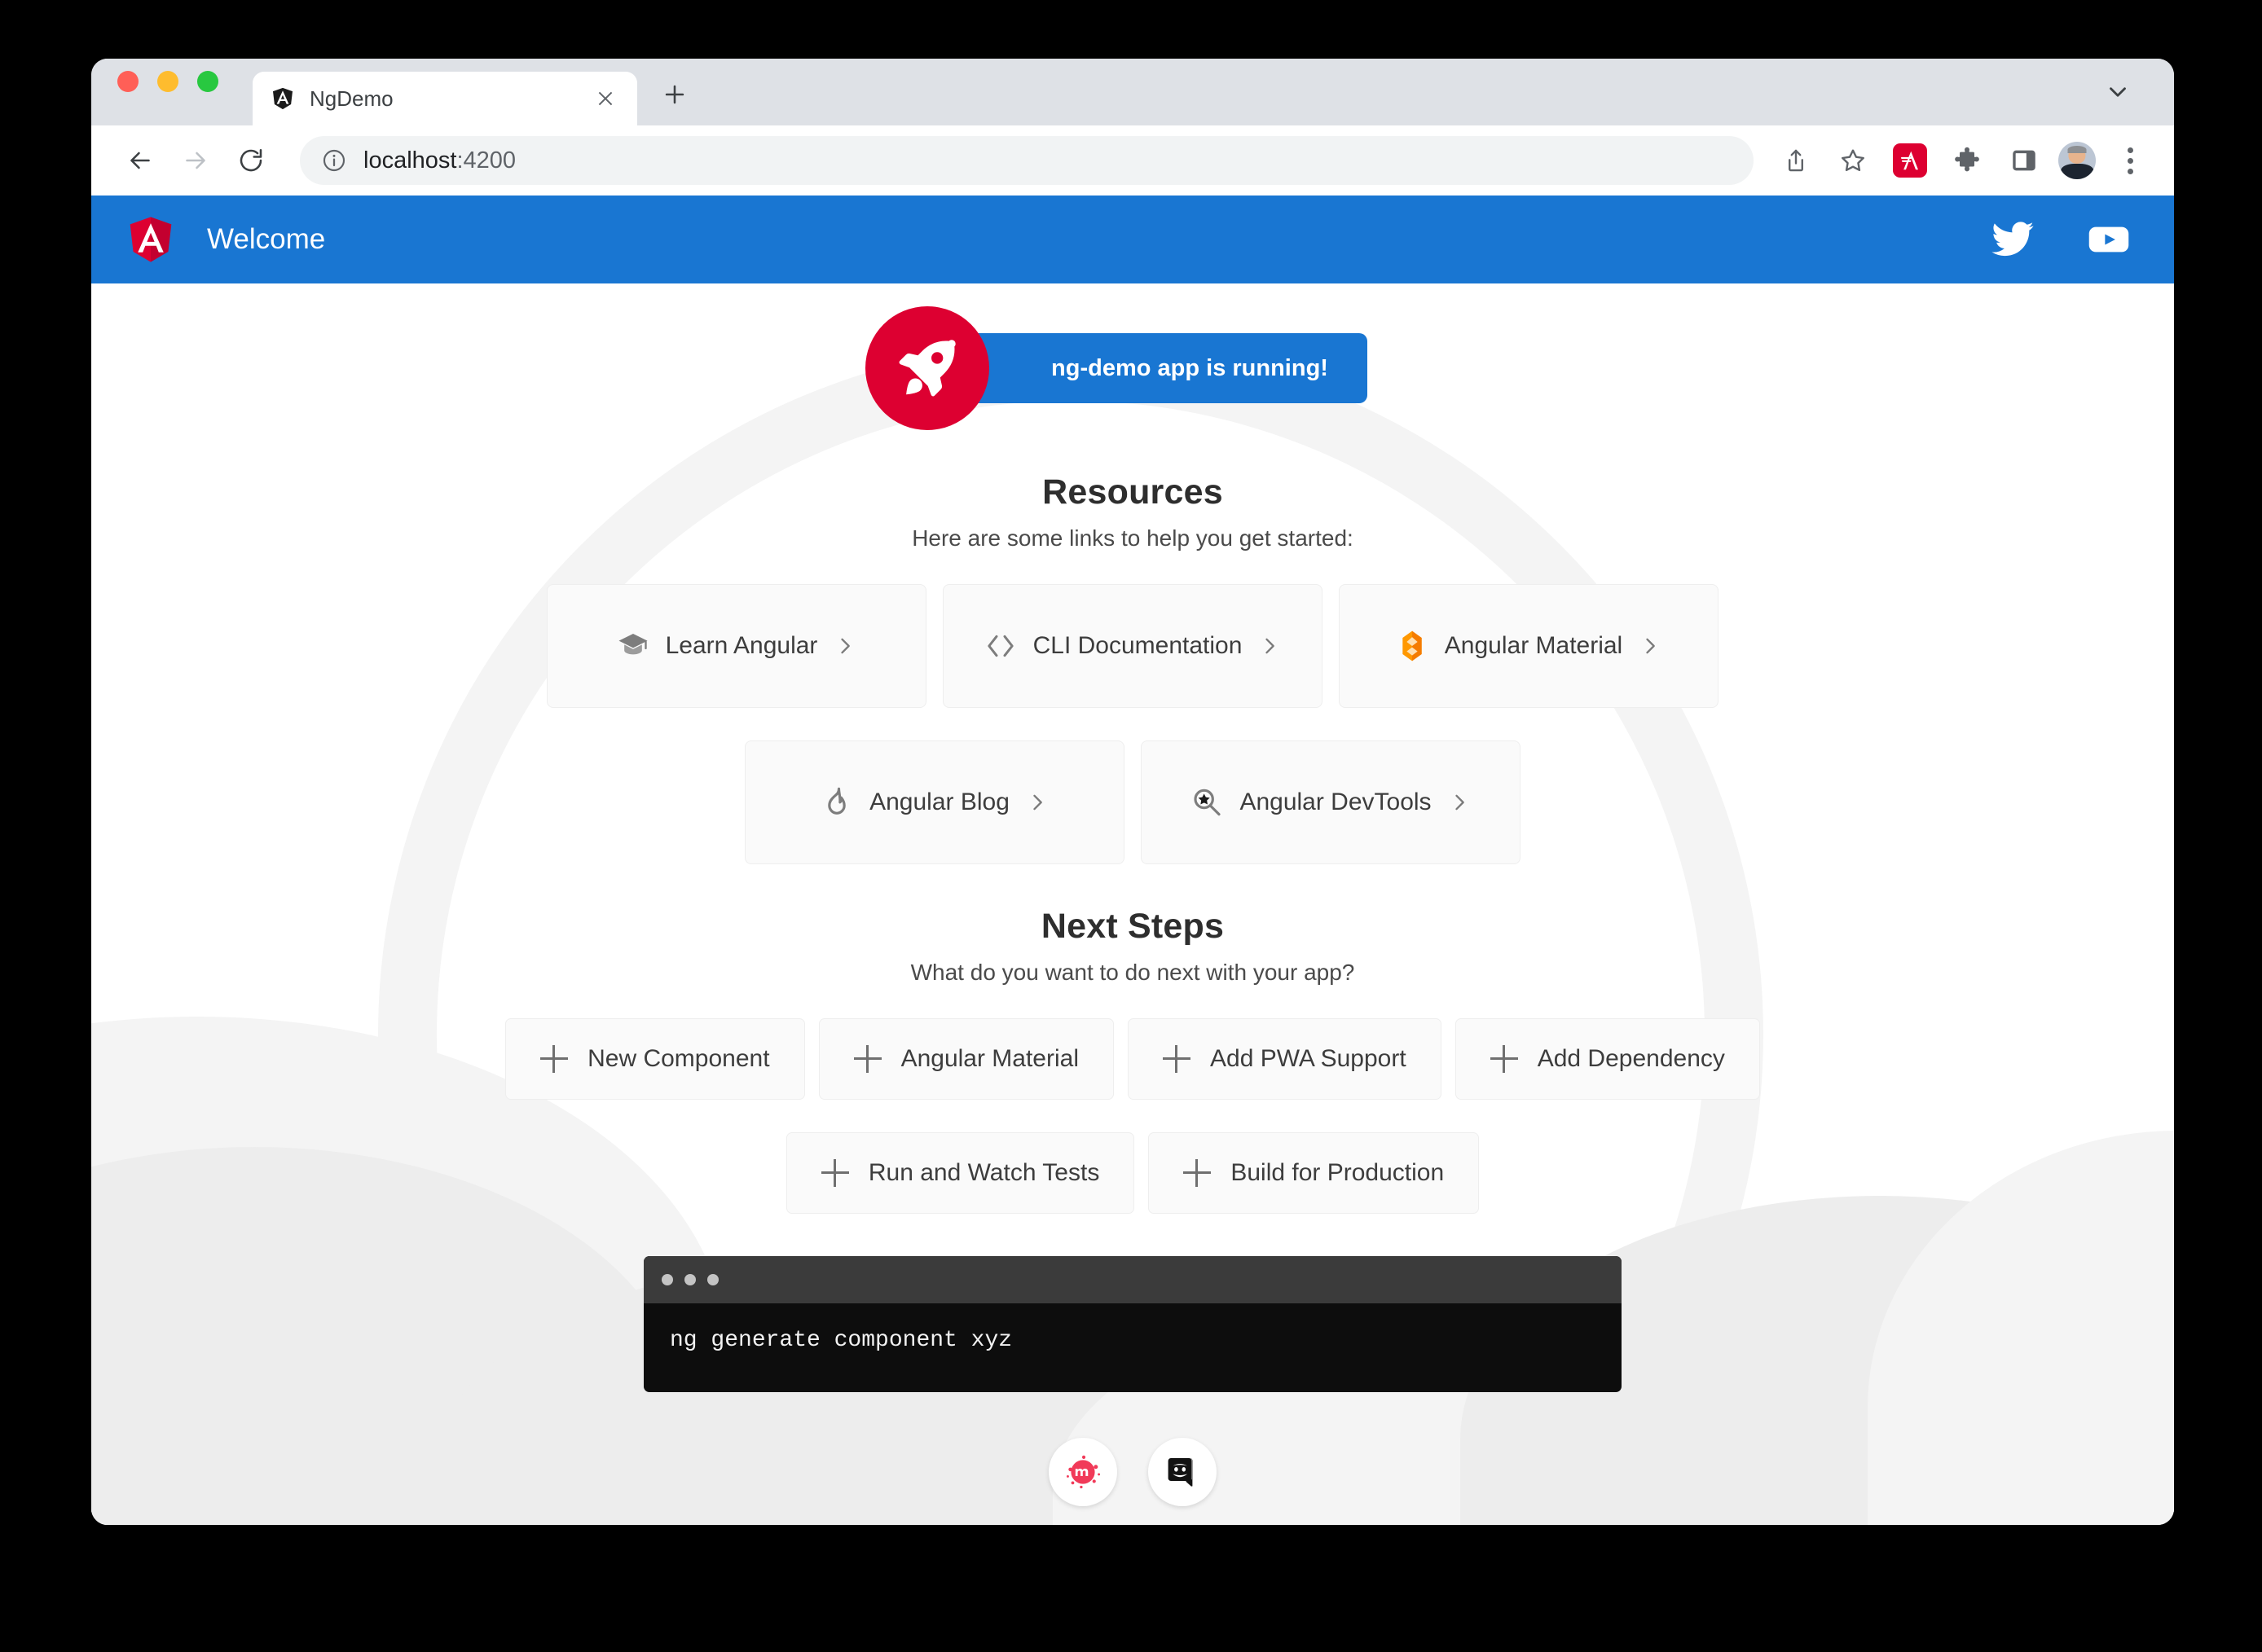 The image size is (2262, 1652). What do you see at coordinates (2061, 239) in the screenshot?
I see `app-social-links` at bounding box center [2061, 239].